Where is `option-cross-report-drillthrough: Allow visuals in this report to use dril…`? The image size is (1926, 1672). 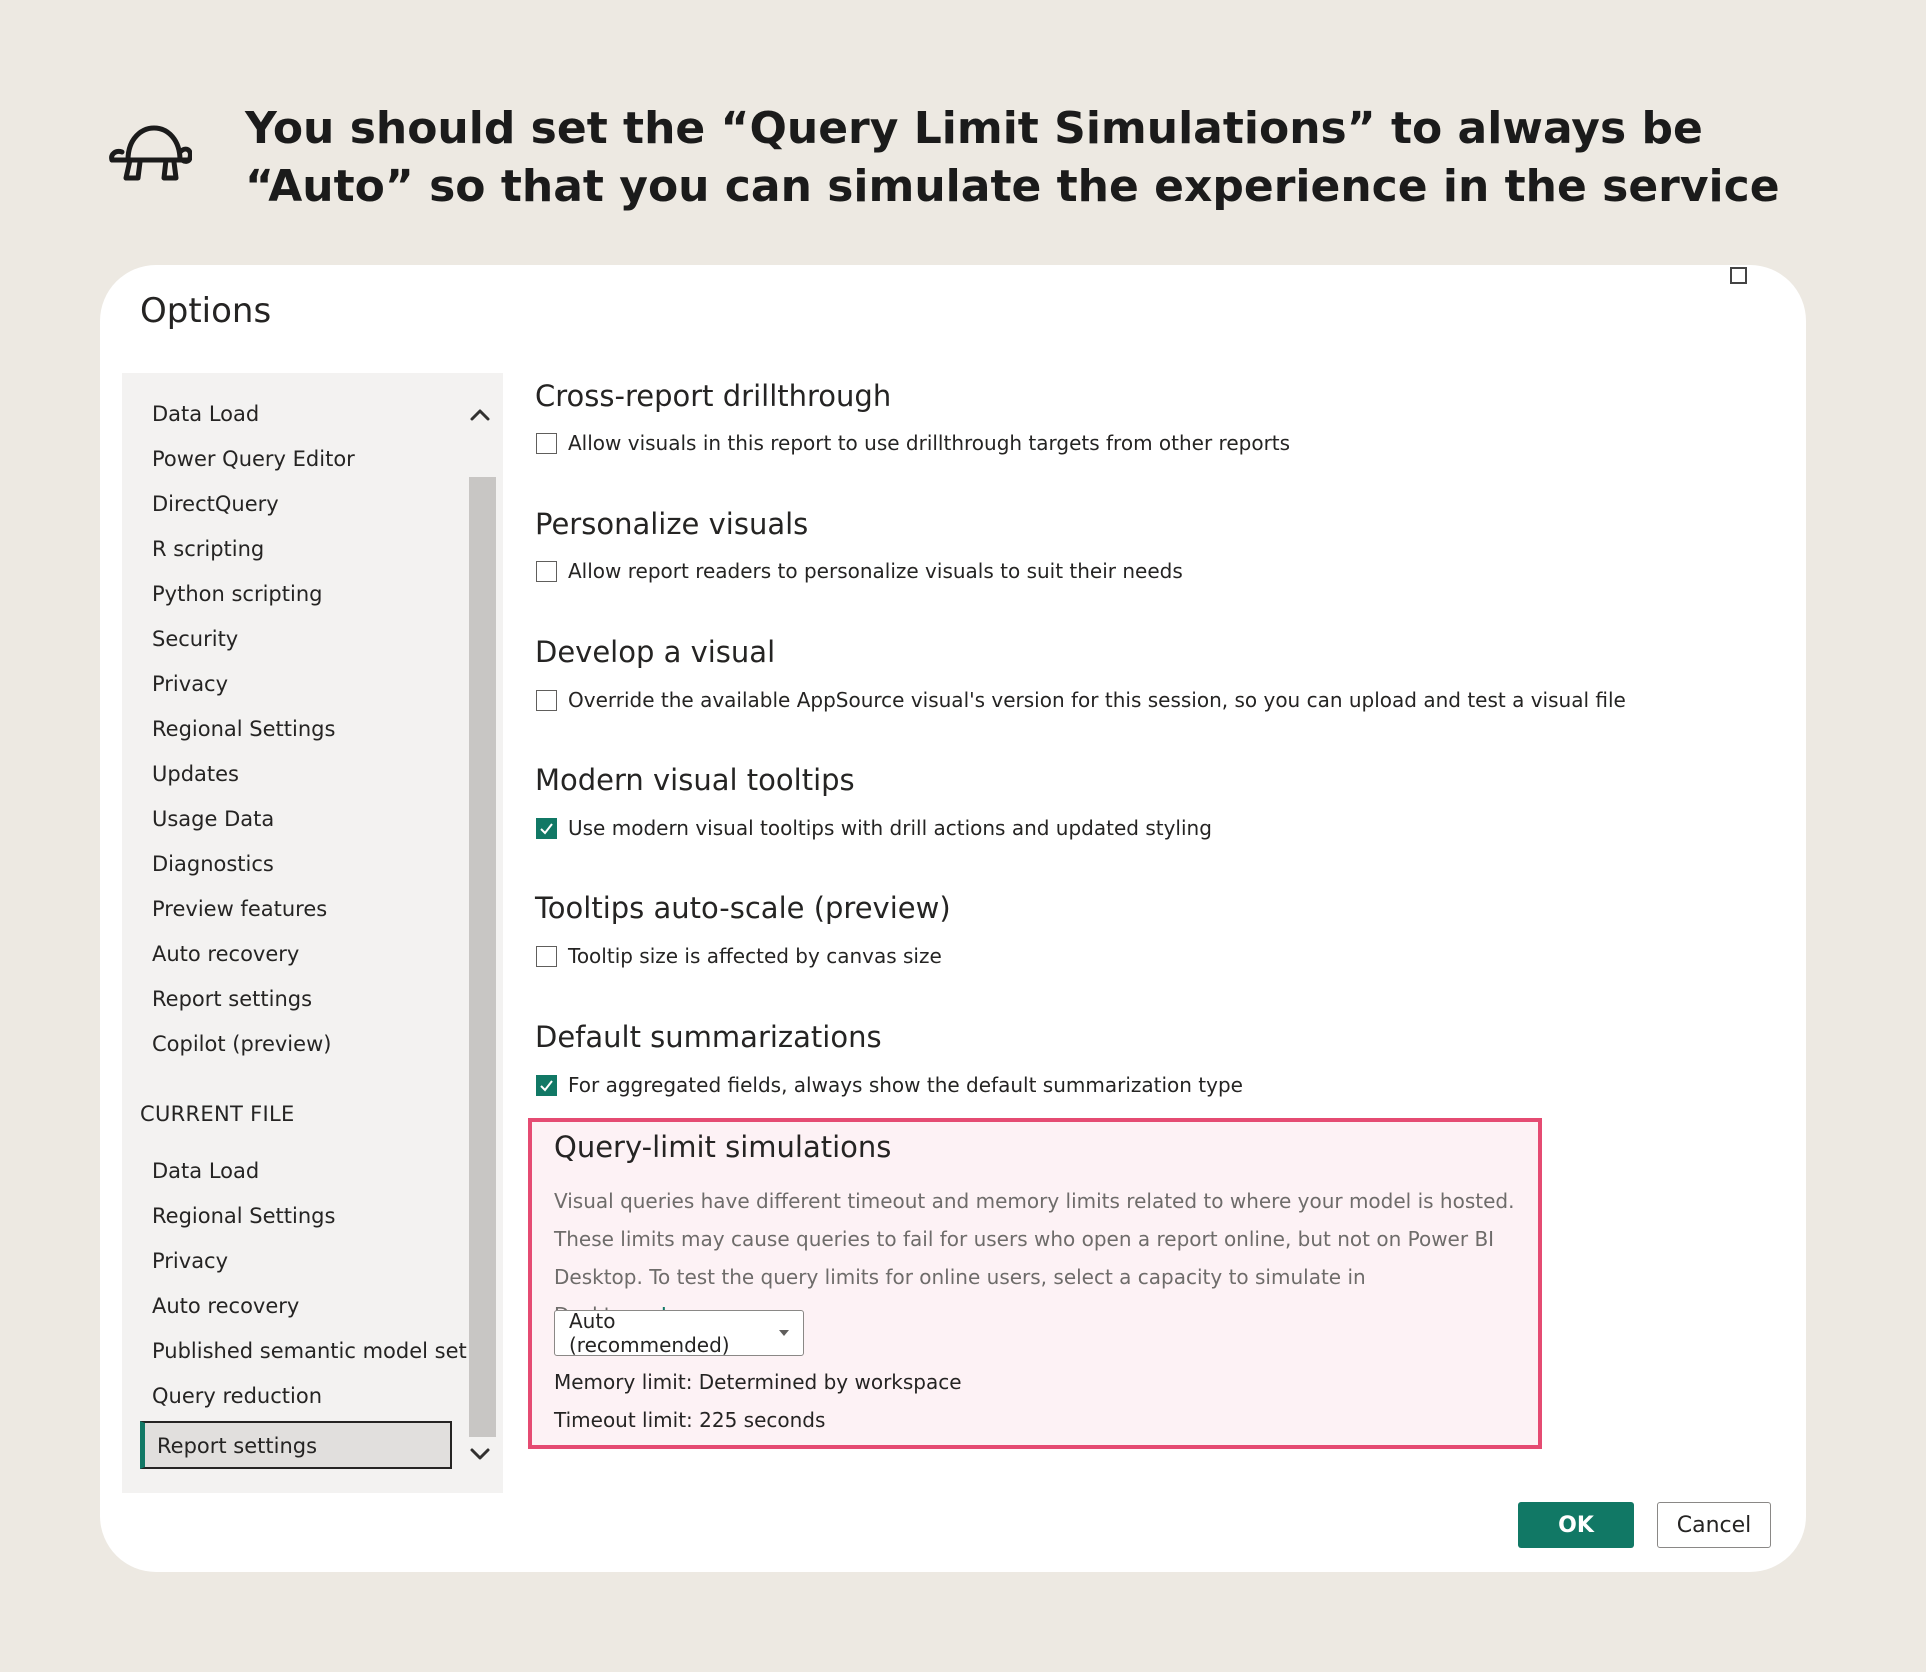 option-cross-report-drillthrough: Allow visuals in this report to use dril… is located at coordinates (913, 443).